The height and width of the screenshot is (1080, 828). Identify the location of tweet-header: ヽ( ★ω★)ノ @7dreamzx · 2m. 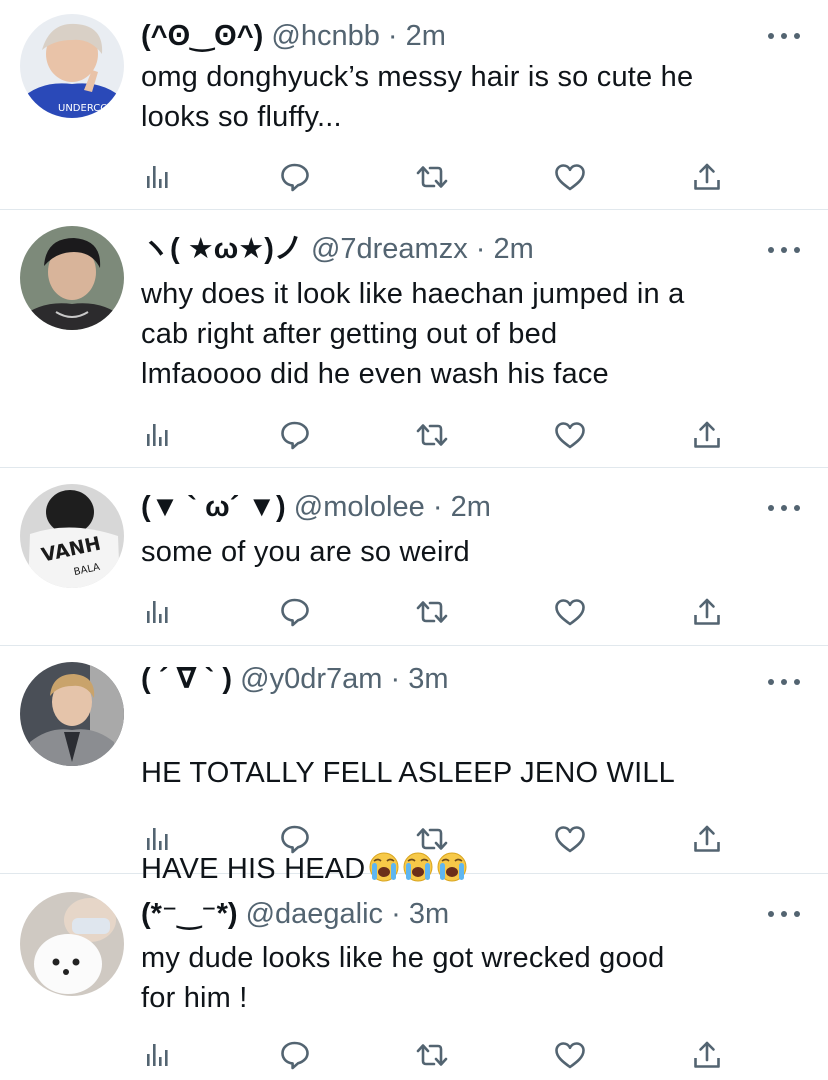
(454, 249).